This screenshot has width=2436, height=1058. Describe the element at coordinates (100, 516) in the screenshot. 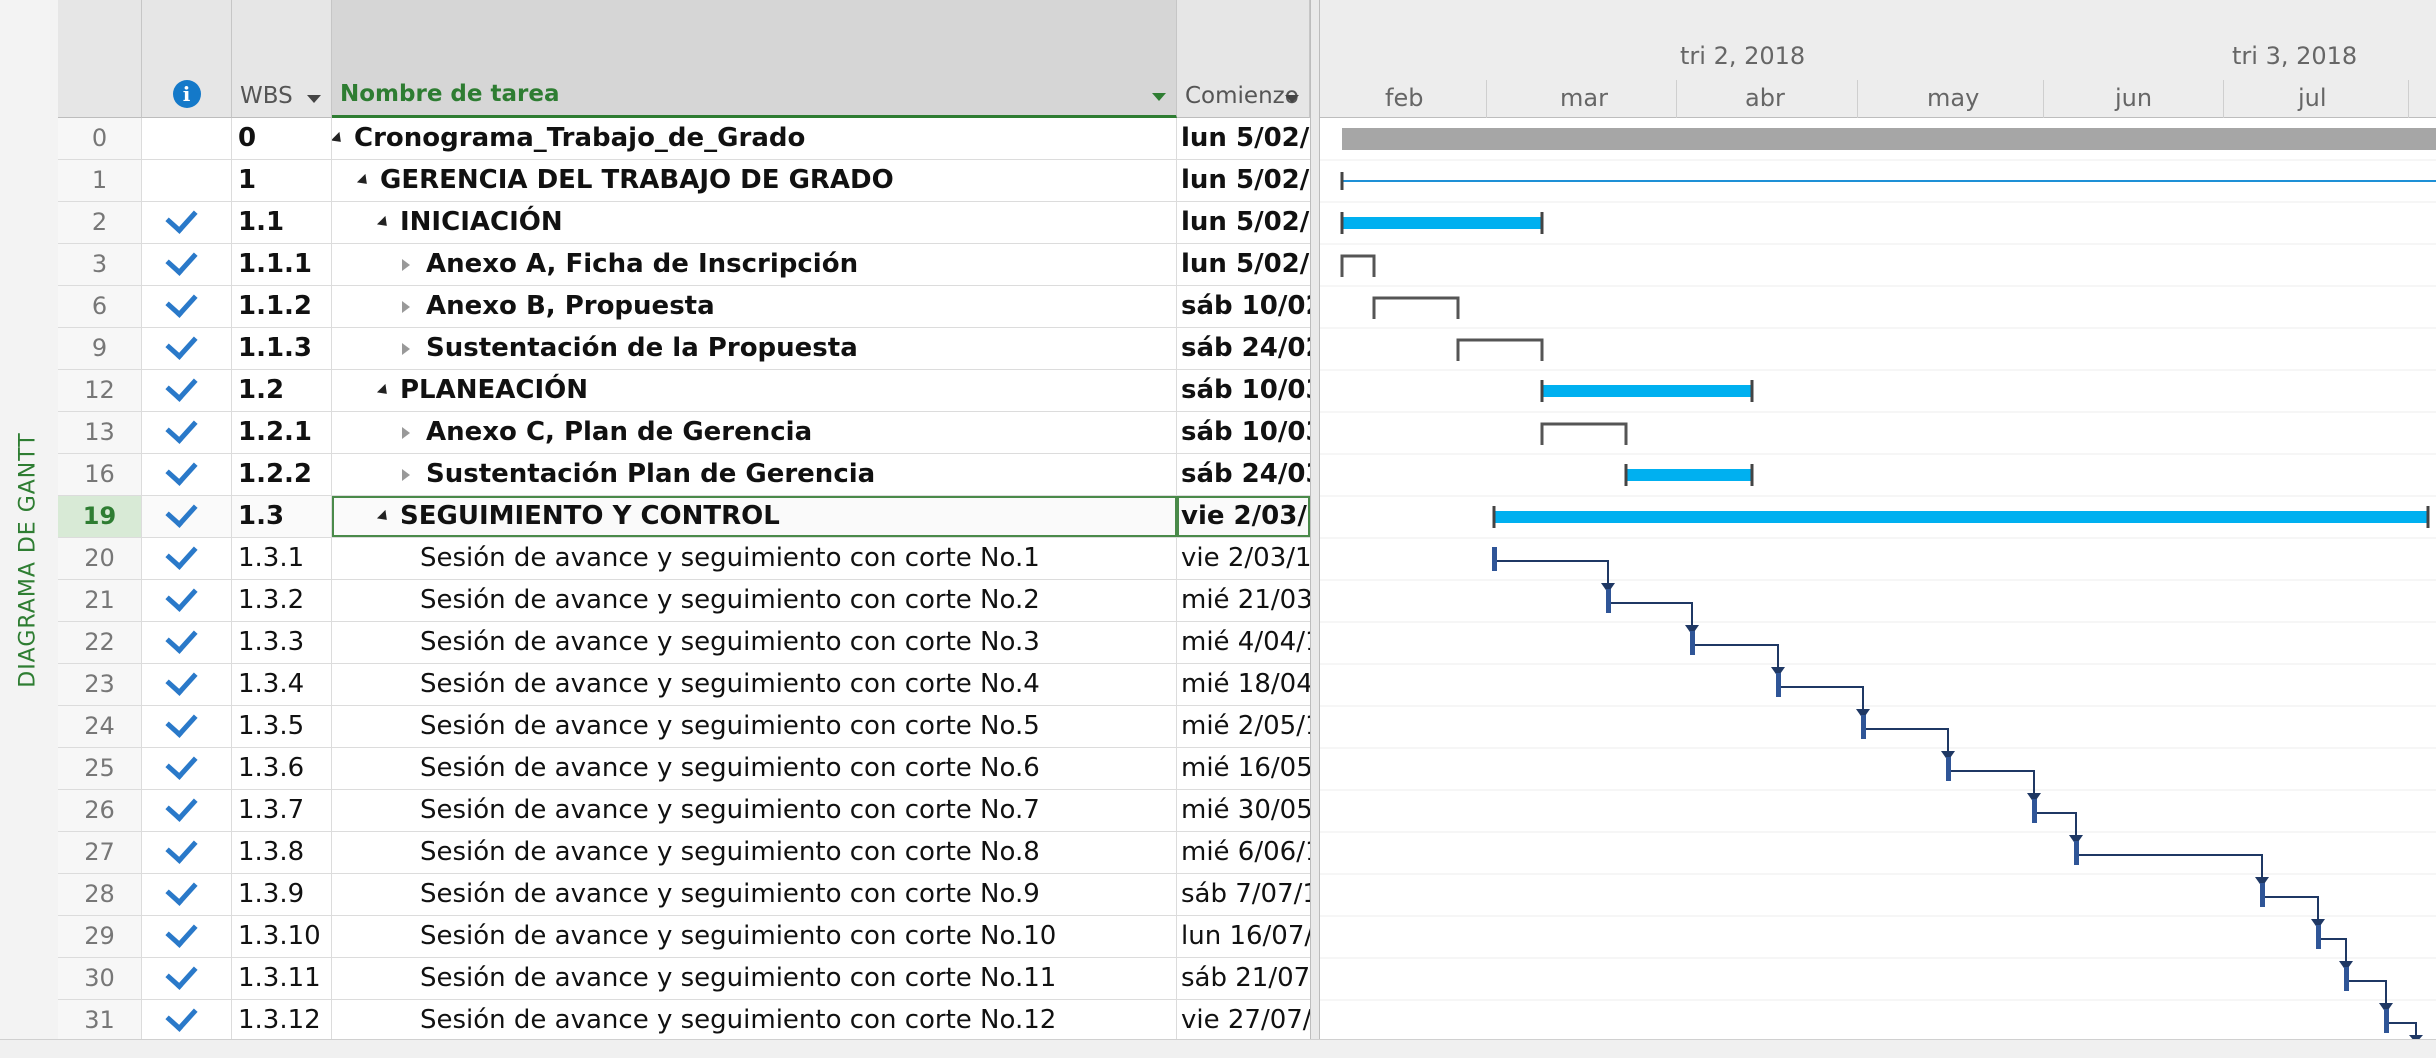

I see `row-id: 19` at that location.